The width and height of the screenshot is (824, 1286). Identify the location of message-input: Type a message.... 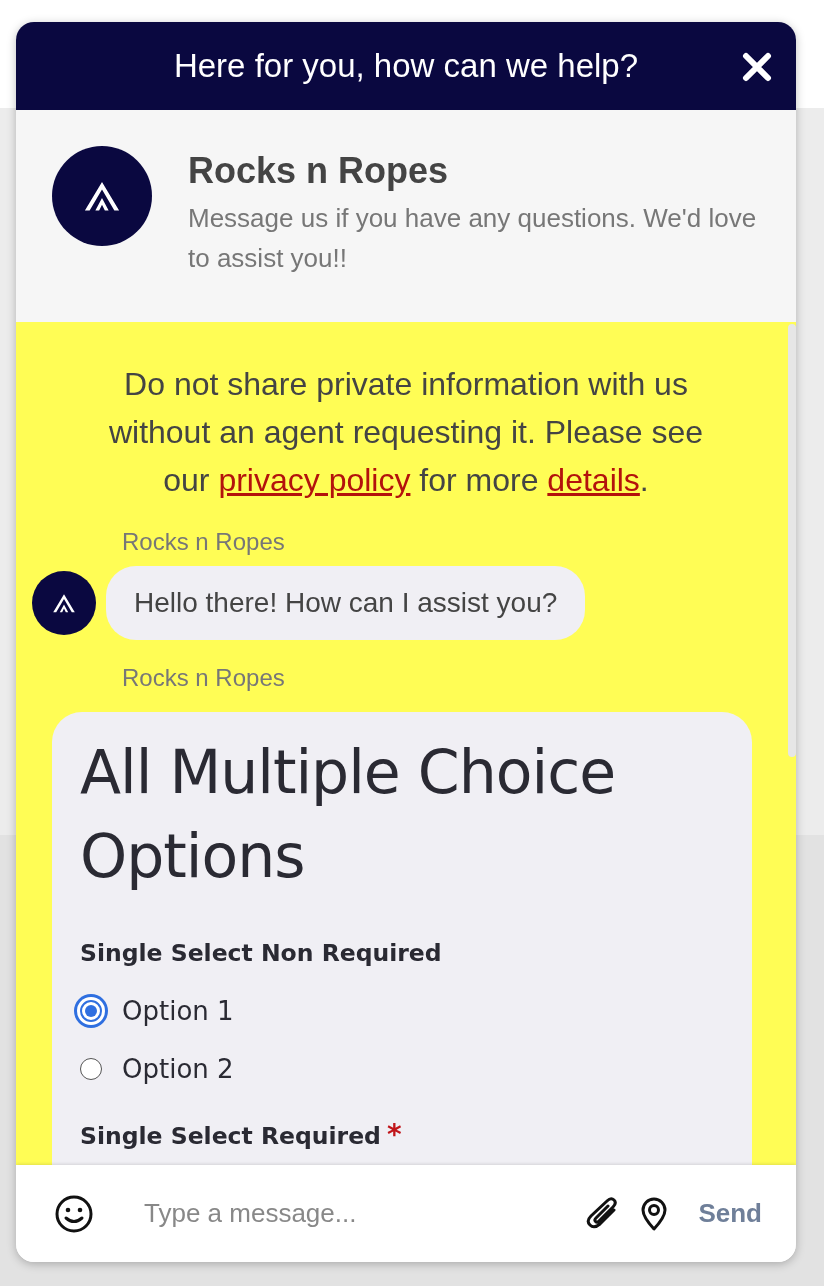
(355, 1213).